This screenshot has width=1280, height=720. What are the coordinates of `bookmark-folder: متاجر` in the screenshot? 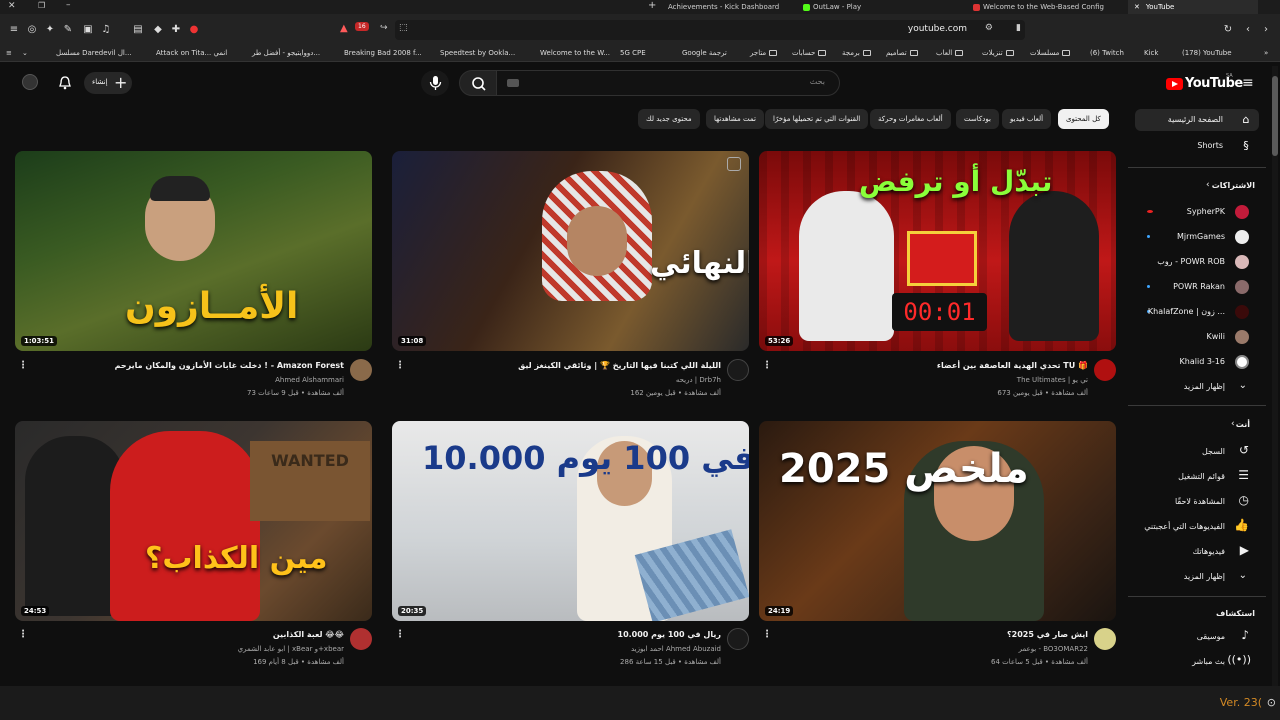 It's located at (764, 53).